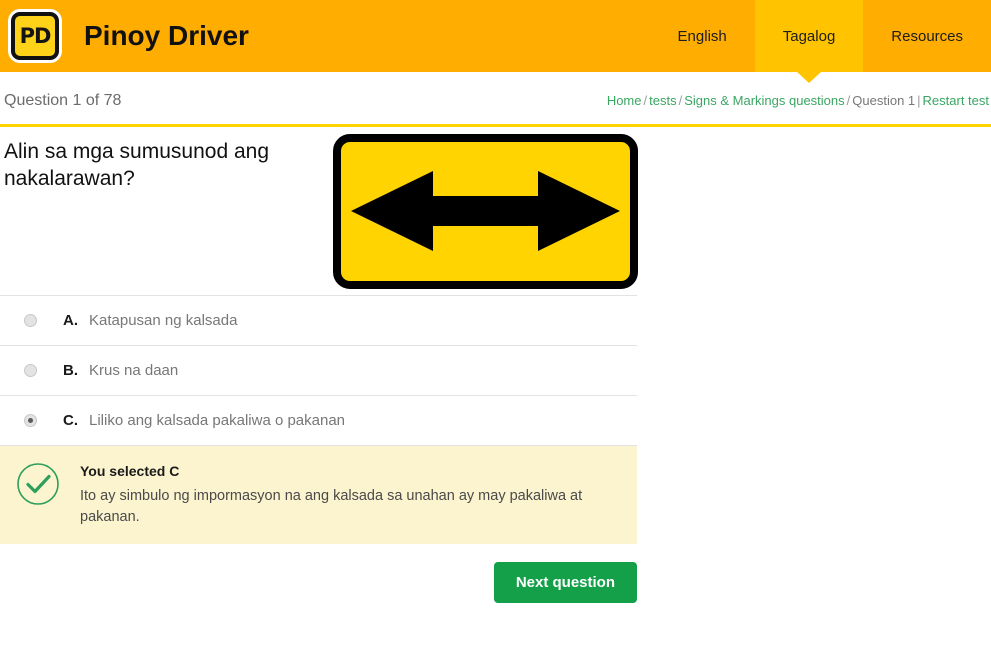 The width and height of the screenshot is (991, 649). I want to click on brand-area: PD Pinoy Driver, so click(124, 36).